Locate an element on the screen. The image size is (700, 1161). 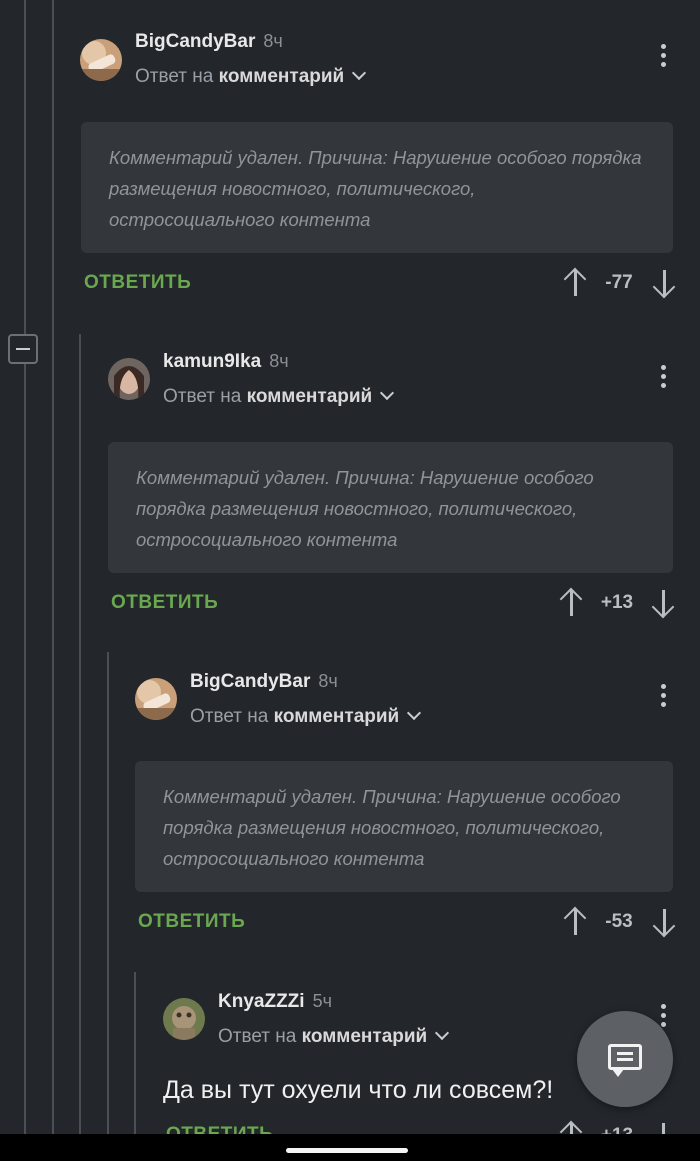
reply-to-target: комментарий is located at coordinates (365, 1036).